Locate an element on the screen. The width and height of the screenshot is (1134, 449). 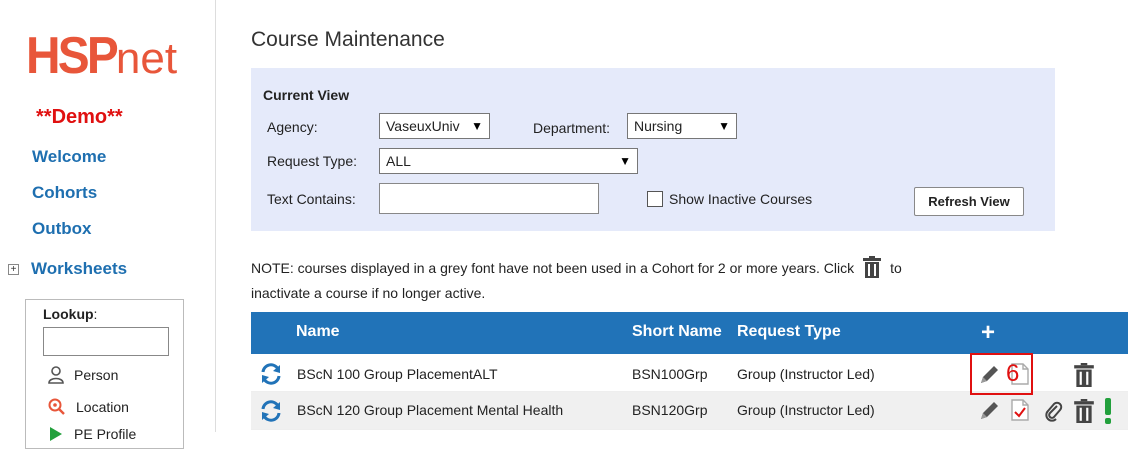
course-short-name: BSN100Grp is located at coordinates (670, 374).